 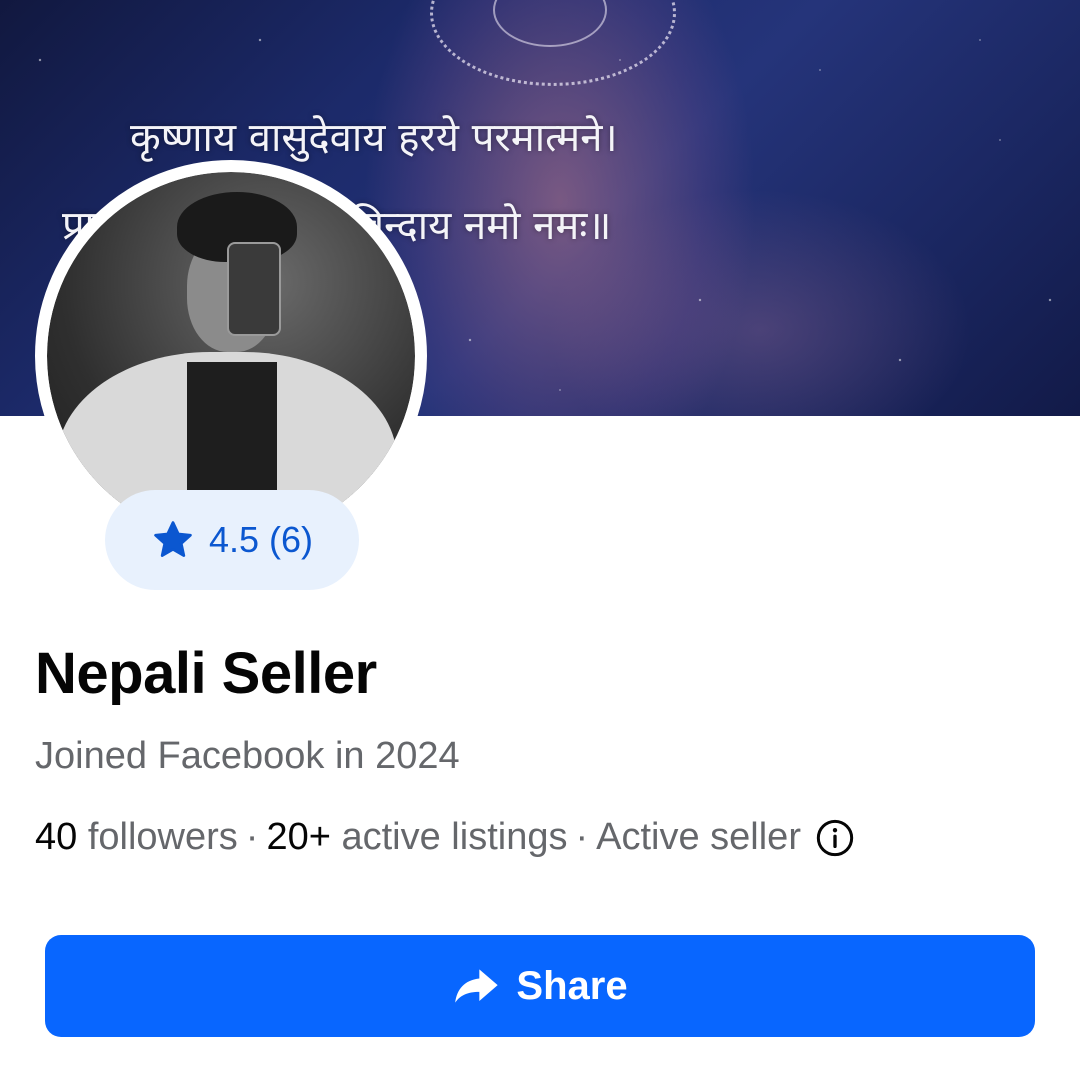 I want to click on avatar-phone, so click(x=254, y=289).